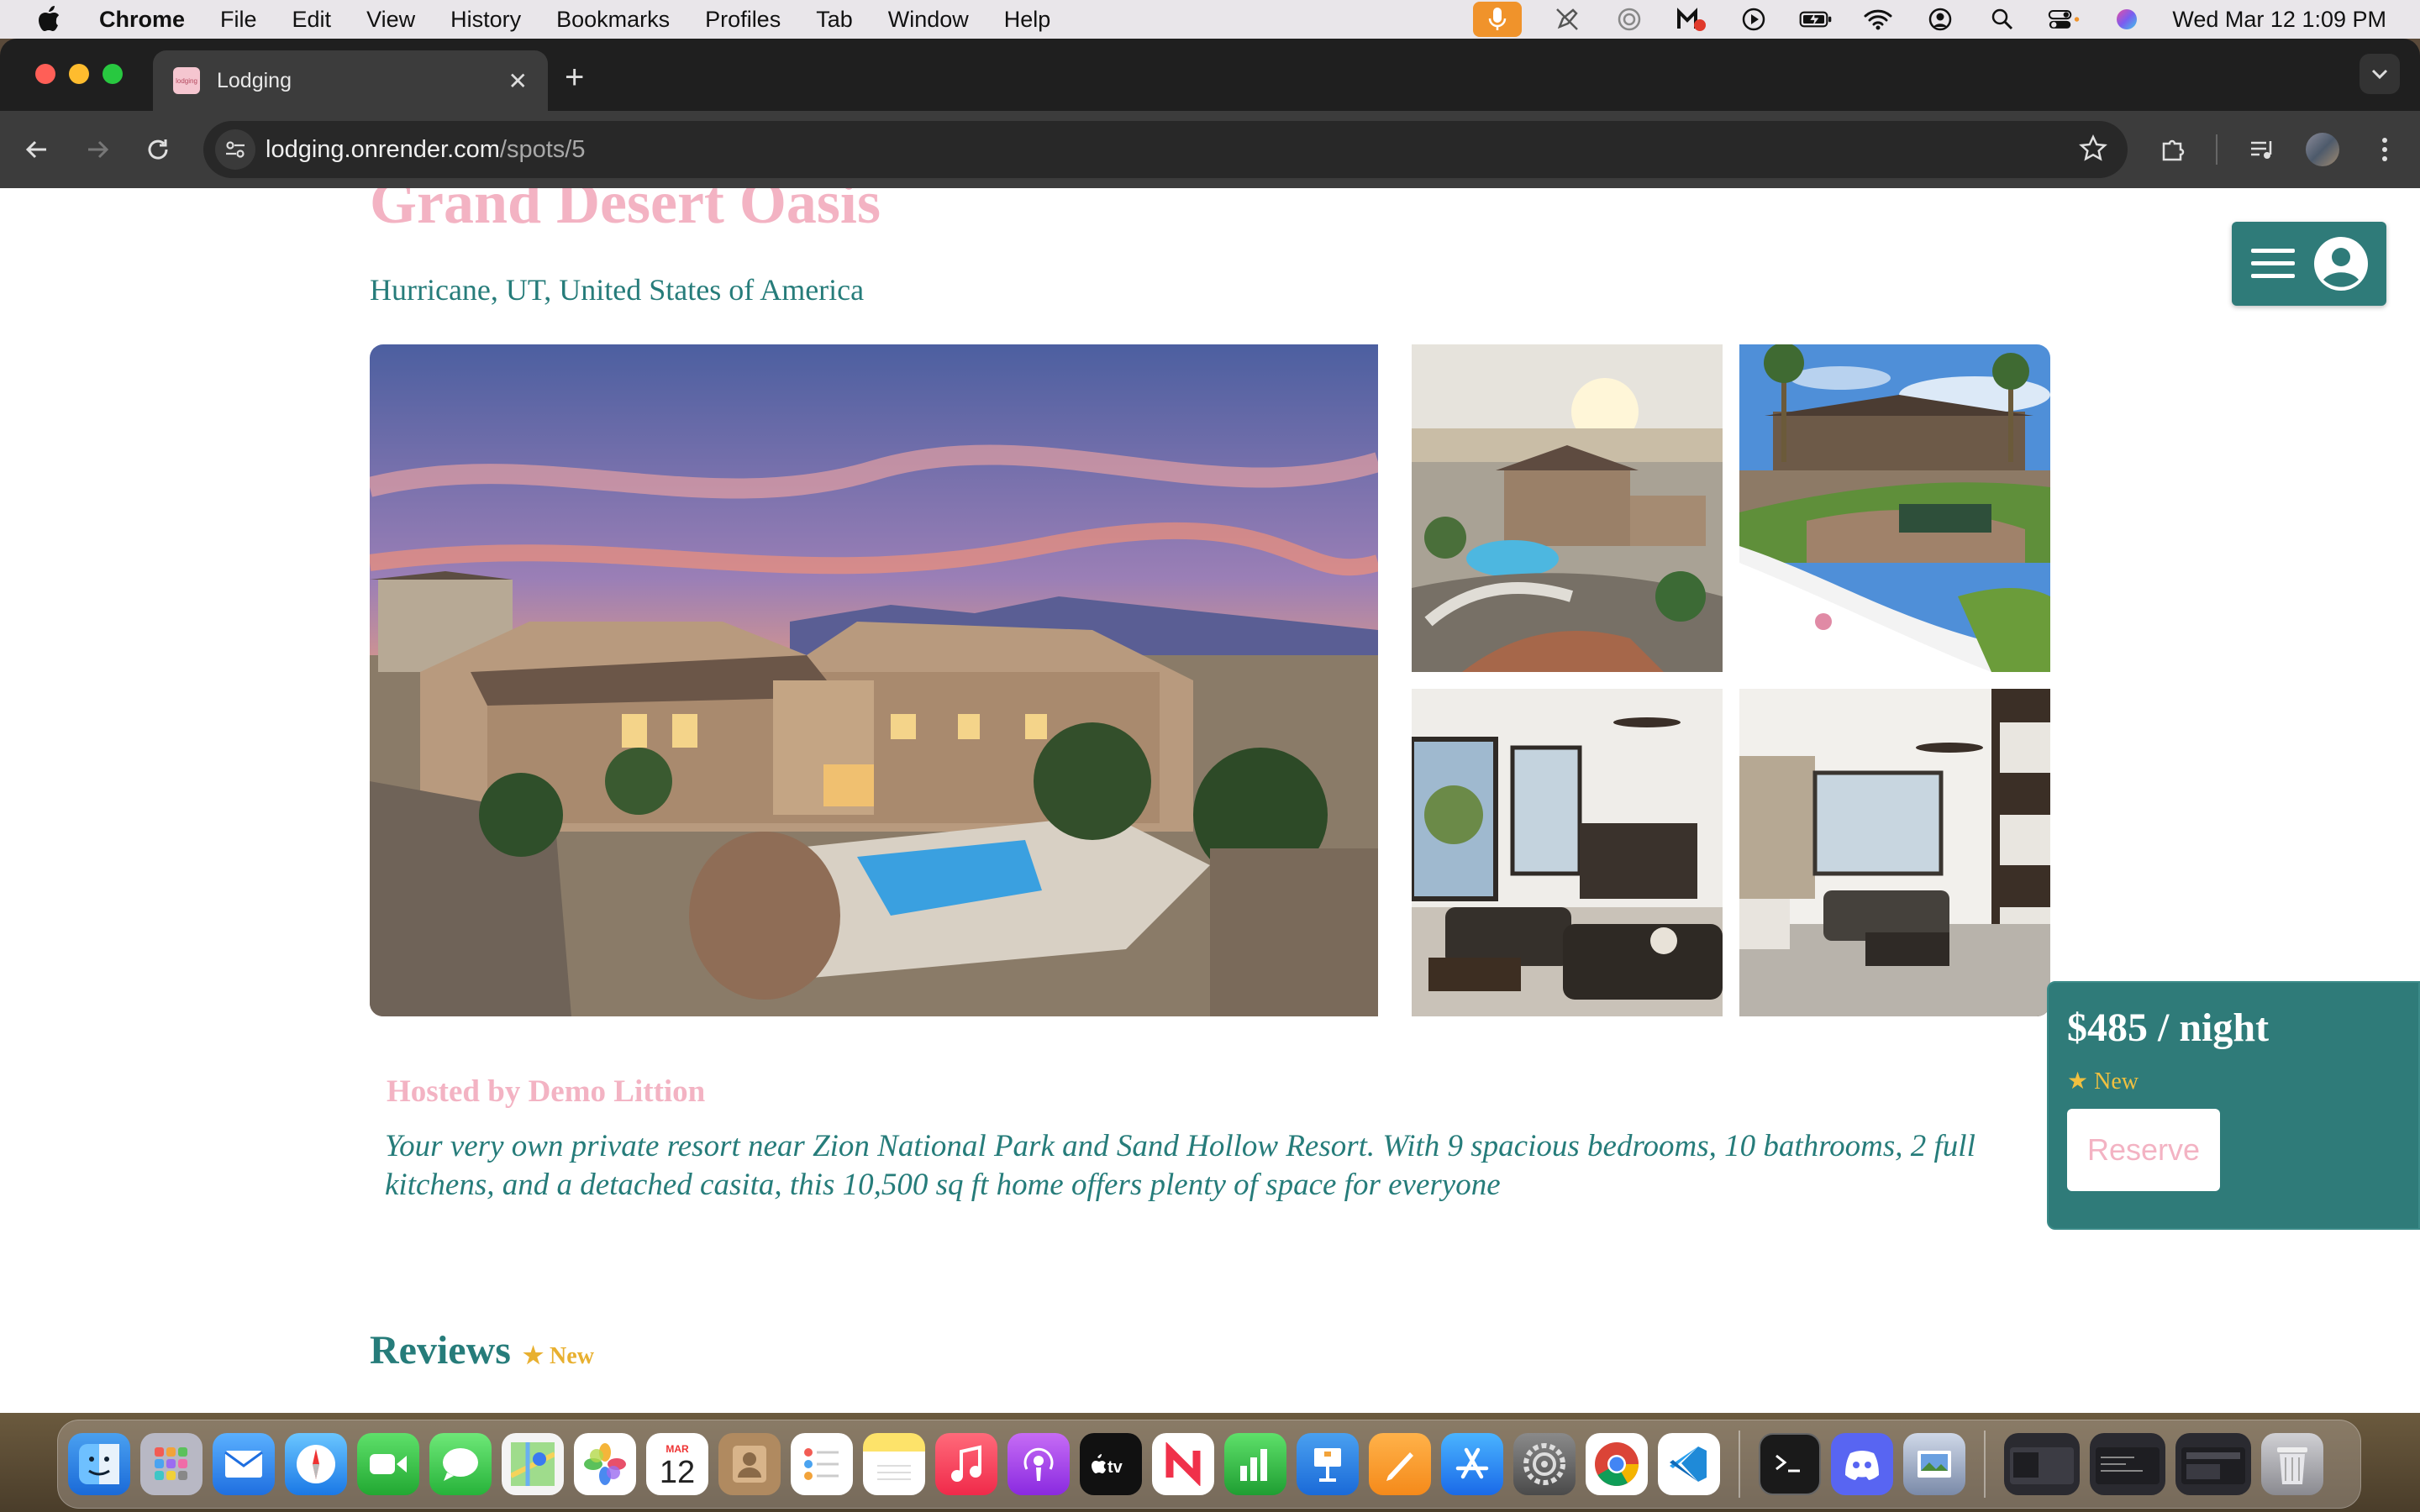  I want to click on browser-toolbar: lodging.onrender.com/spots/5, so click(1210, 149).